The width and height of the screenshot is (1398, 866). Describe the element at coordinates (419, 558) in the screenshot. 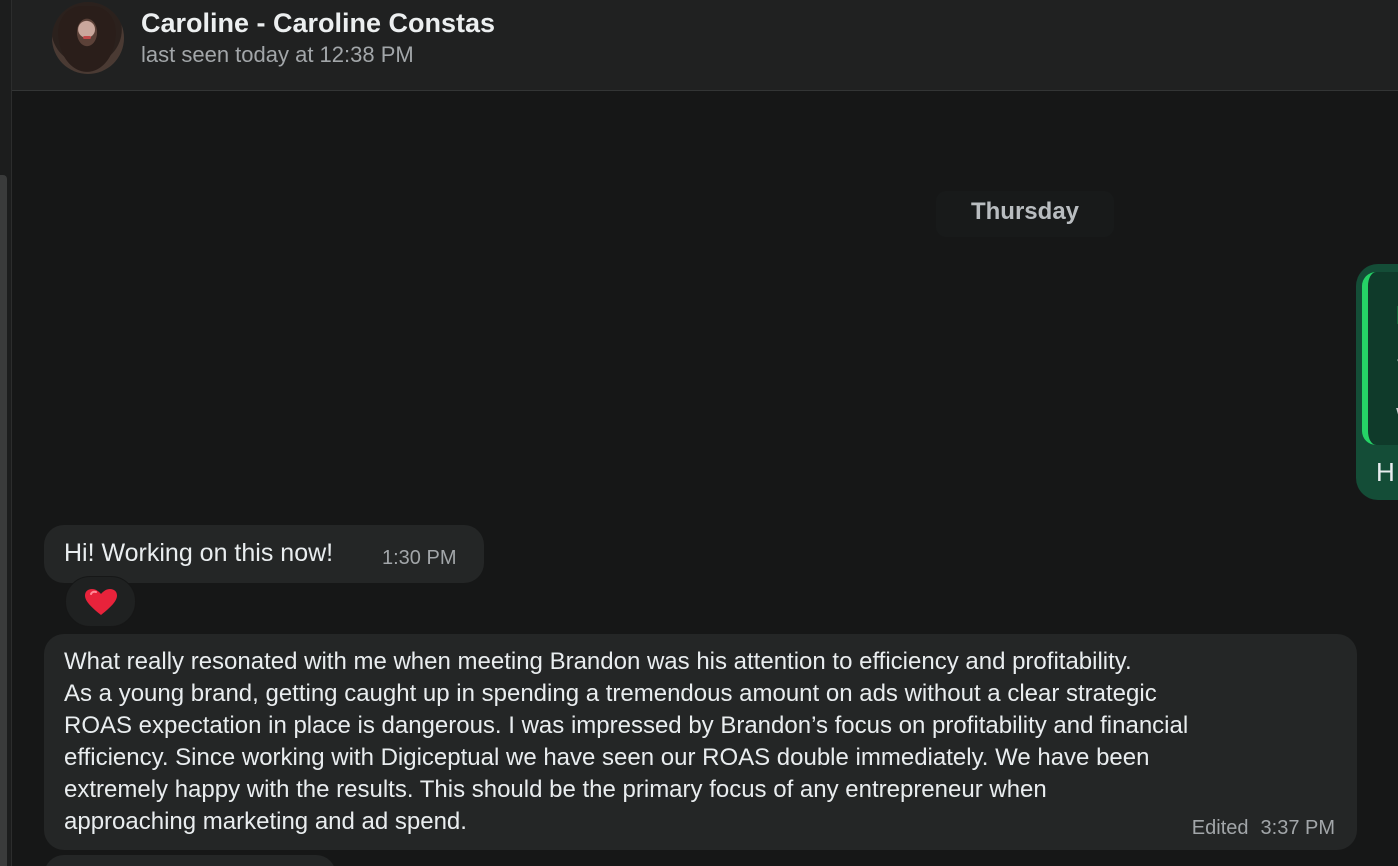

I see `message-time: 1:30 PM` at that location.